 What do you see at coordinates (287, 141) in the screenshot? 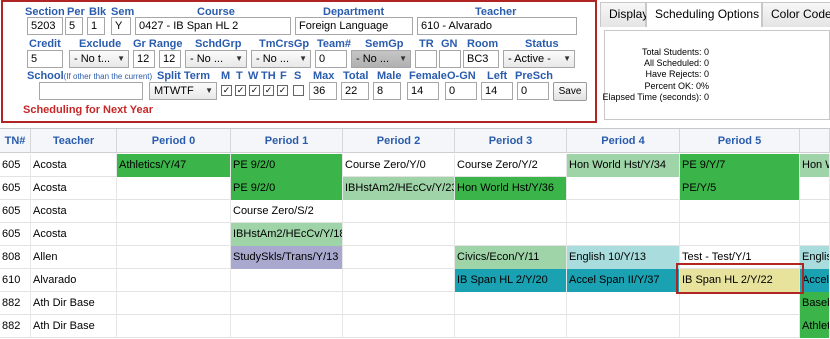
I see `column-header: Period 1` at bounding box center [287, 141].